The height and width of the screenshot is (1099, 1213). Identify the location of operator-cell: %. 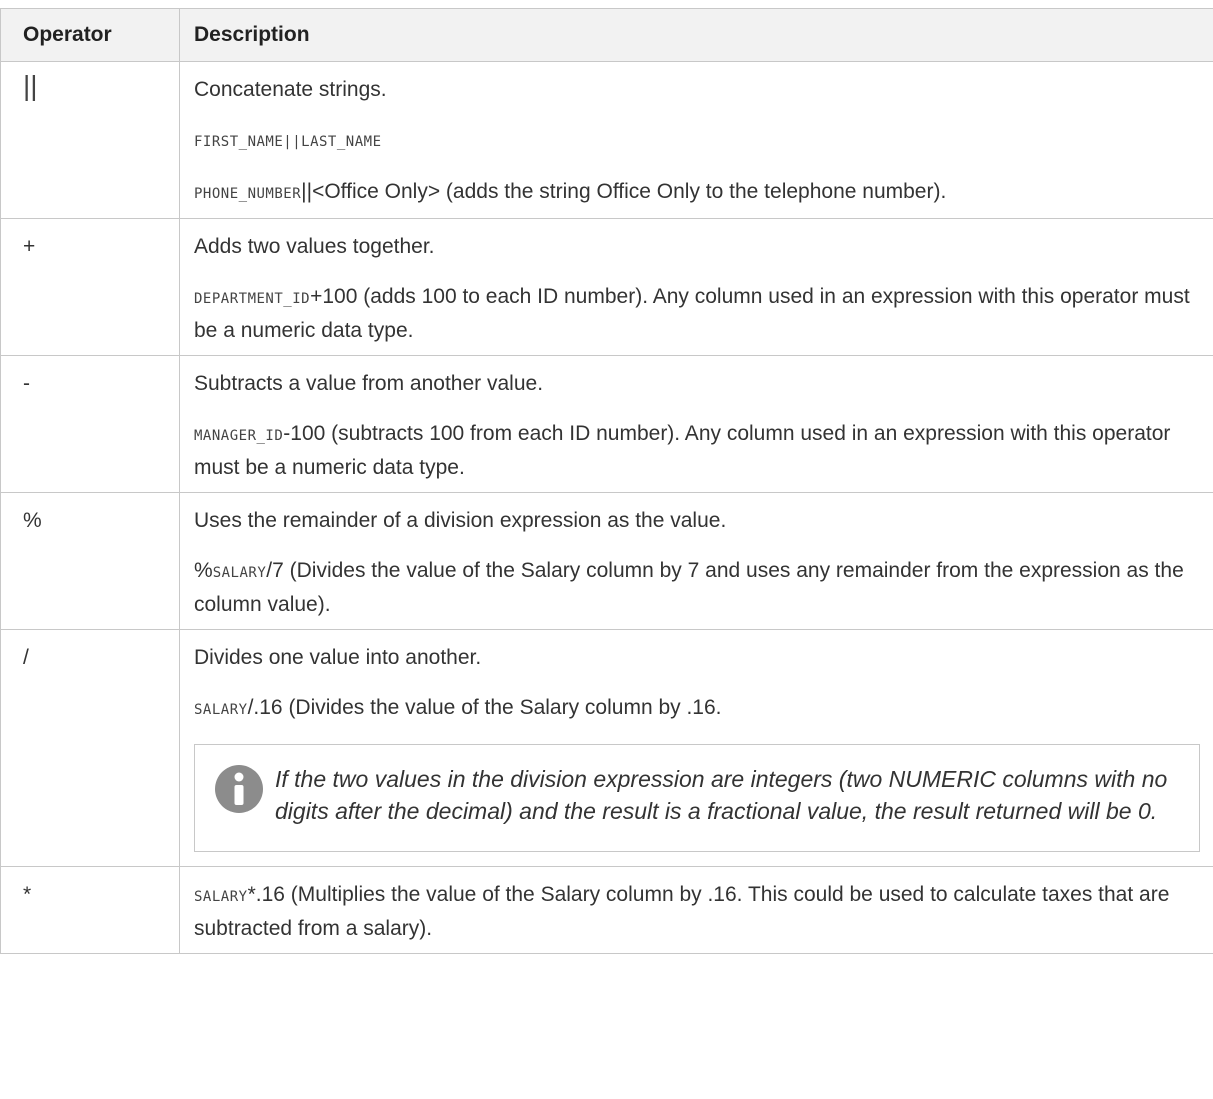
(90, 561).